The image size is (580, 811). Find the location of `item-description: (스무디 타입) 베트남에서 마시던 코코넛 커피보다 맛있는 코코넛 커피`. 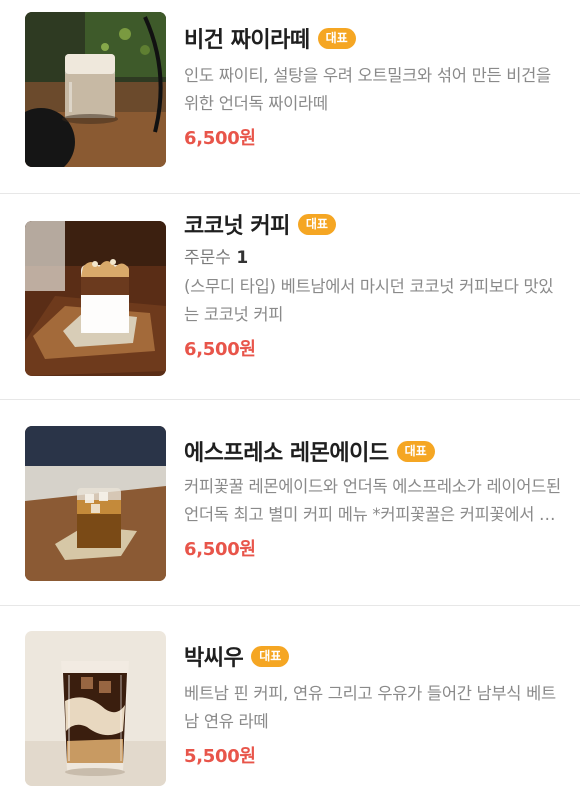

item-description: (스무디 타입) 베트남에서 마시던 코코넛 커피보다 맛있는 코코넛 커피 is located at coordinates (369, 300).